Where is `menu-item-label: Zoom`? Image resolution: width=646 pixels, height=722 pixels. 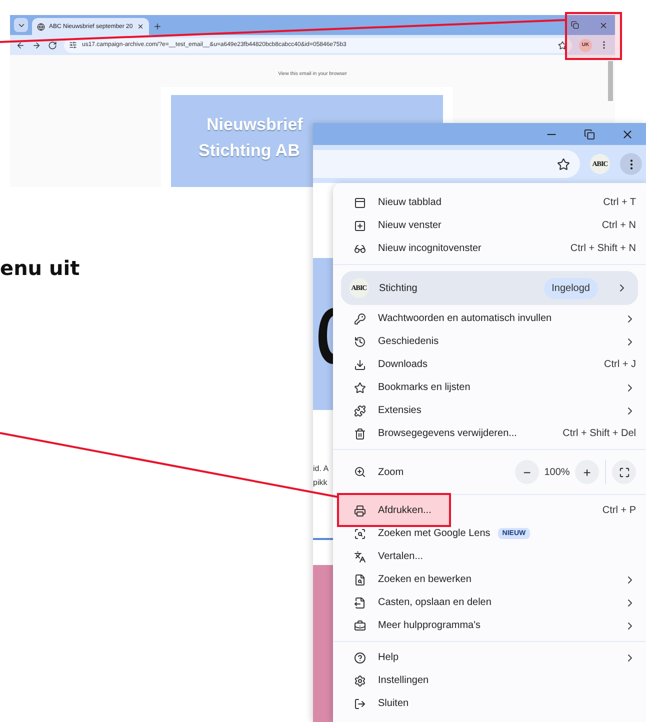 menu-item-label: Zoom is located at coordinates (391, 472).